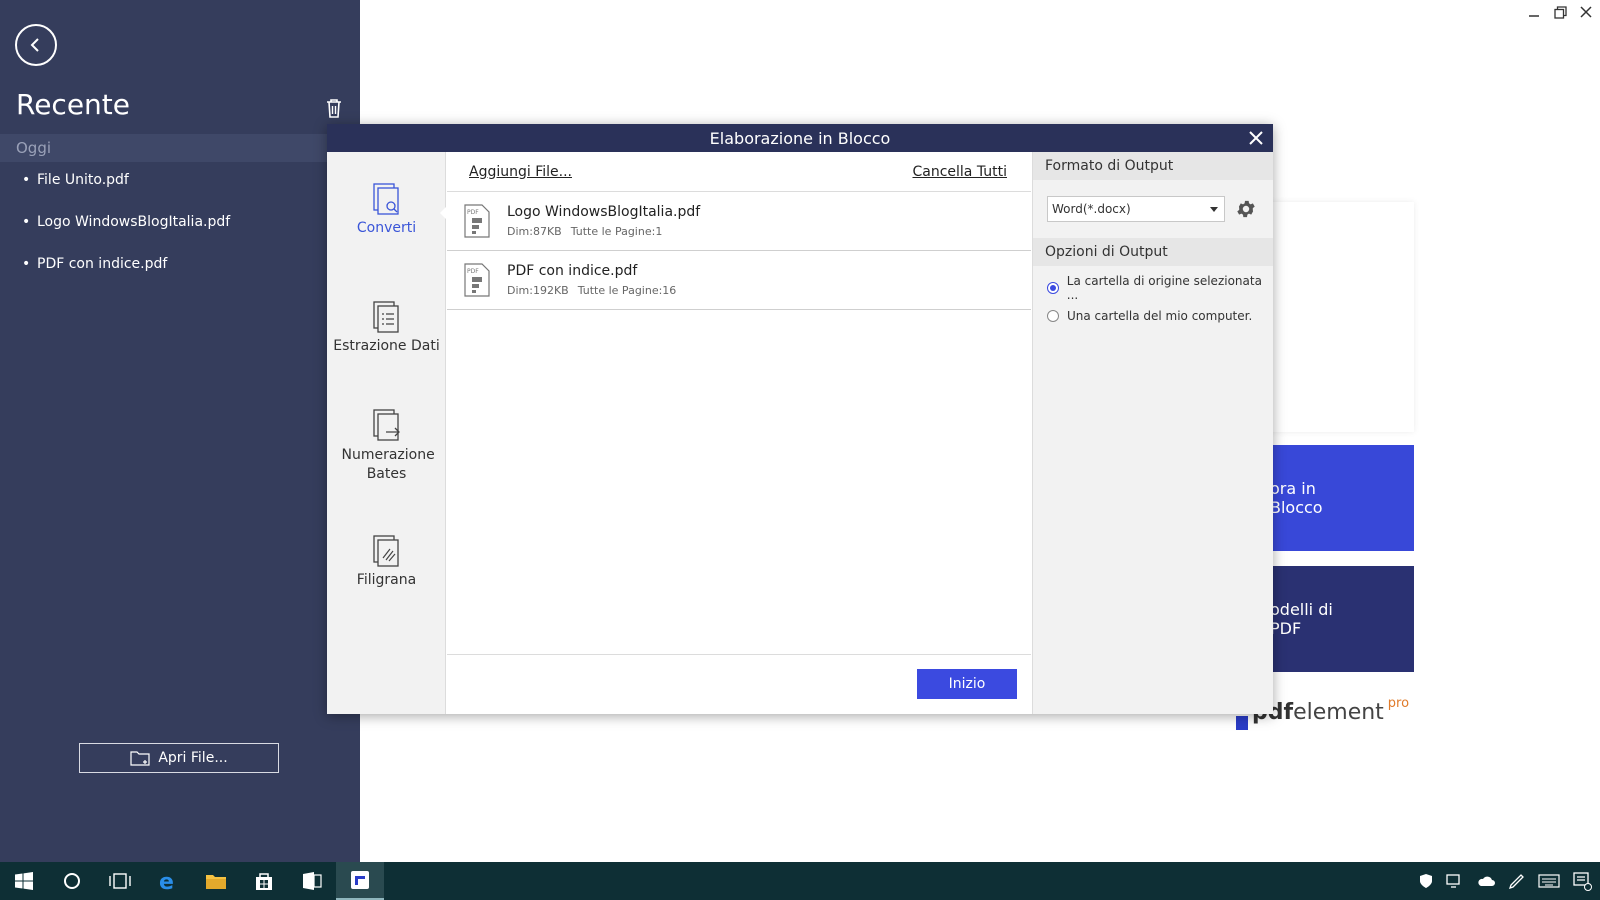  Describe the element at coordinates (134, 222) in the screenshot. I see `recent-file-name: Logo WindowsBlogItalia.pdf` at that location.